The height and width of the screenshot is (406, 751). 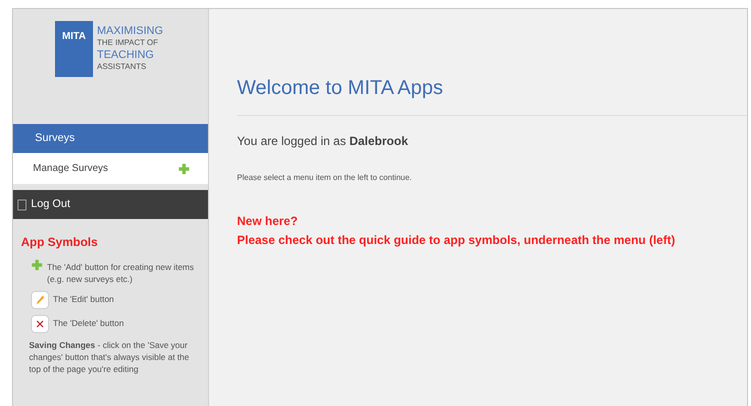 What do you see at coordinates (88, 323) in the screenshot?
I see `symbol-description: The 'Delete' button` at bounding box center [88, 323].